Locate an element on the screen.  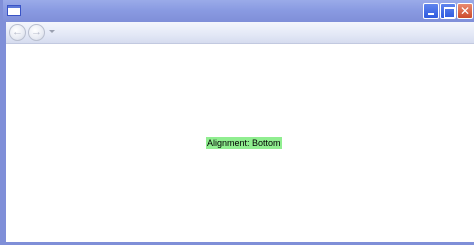
back-arrow-icon: ← is located at coordinates (17, 32).